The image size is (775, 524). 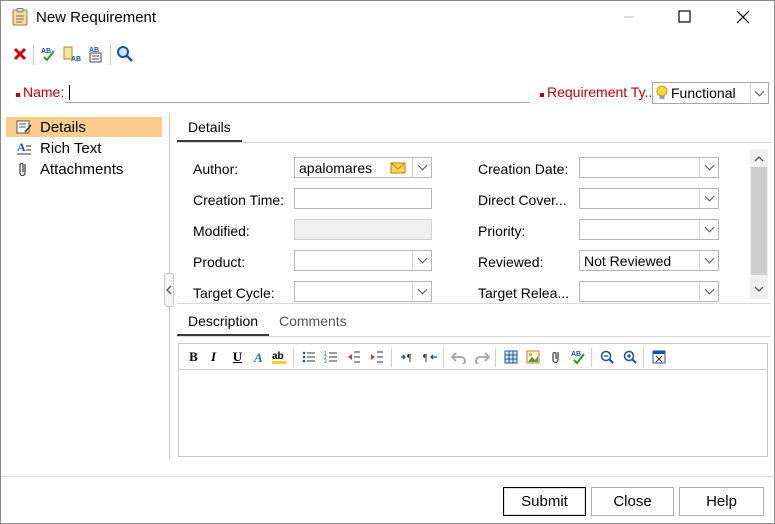 What do you see at coordinates (429, 357) in the screenshot?
I see `rtl-icon: ¶` at bounding box center [429, 357].